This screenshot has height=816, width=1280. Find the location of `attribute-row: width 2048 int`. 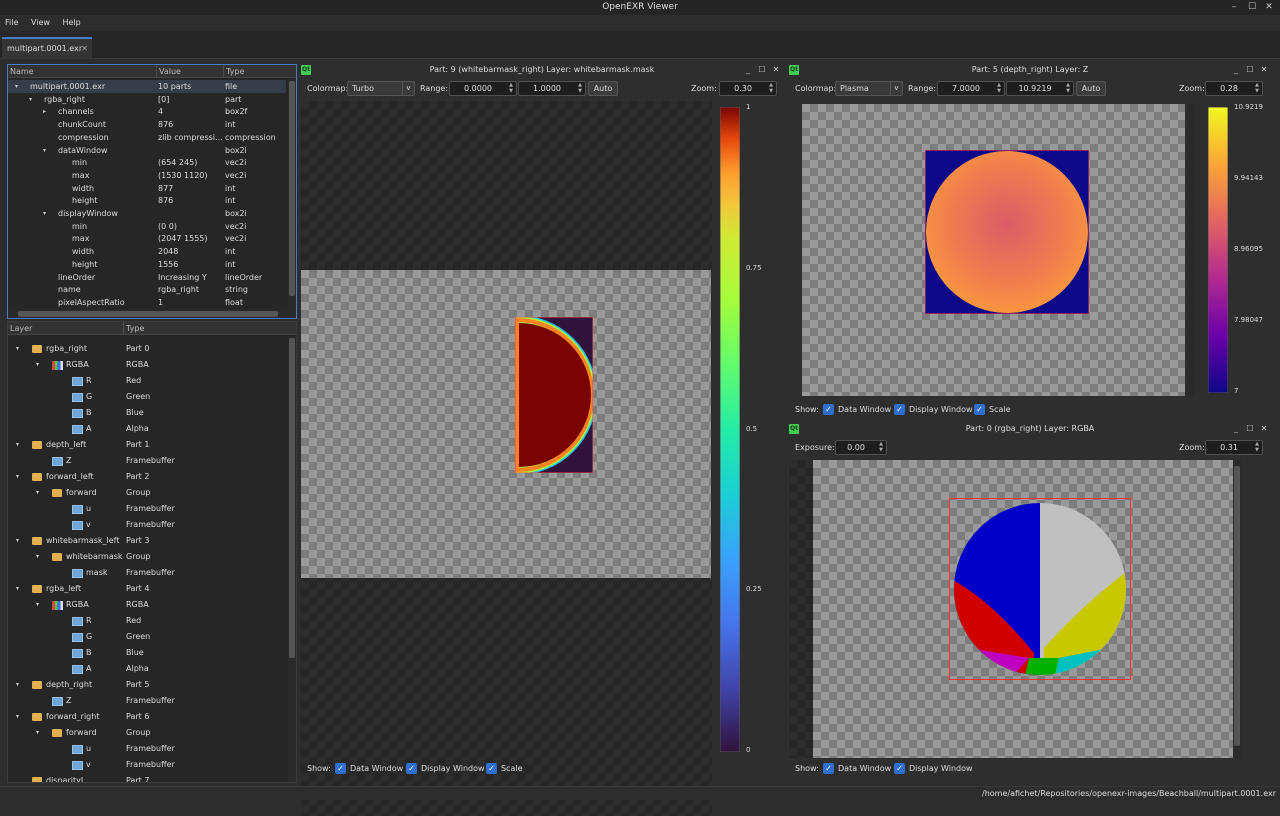

attribute-row: width 2048 int is located at coordinates (147, 251).